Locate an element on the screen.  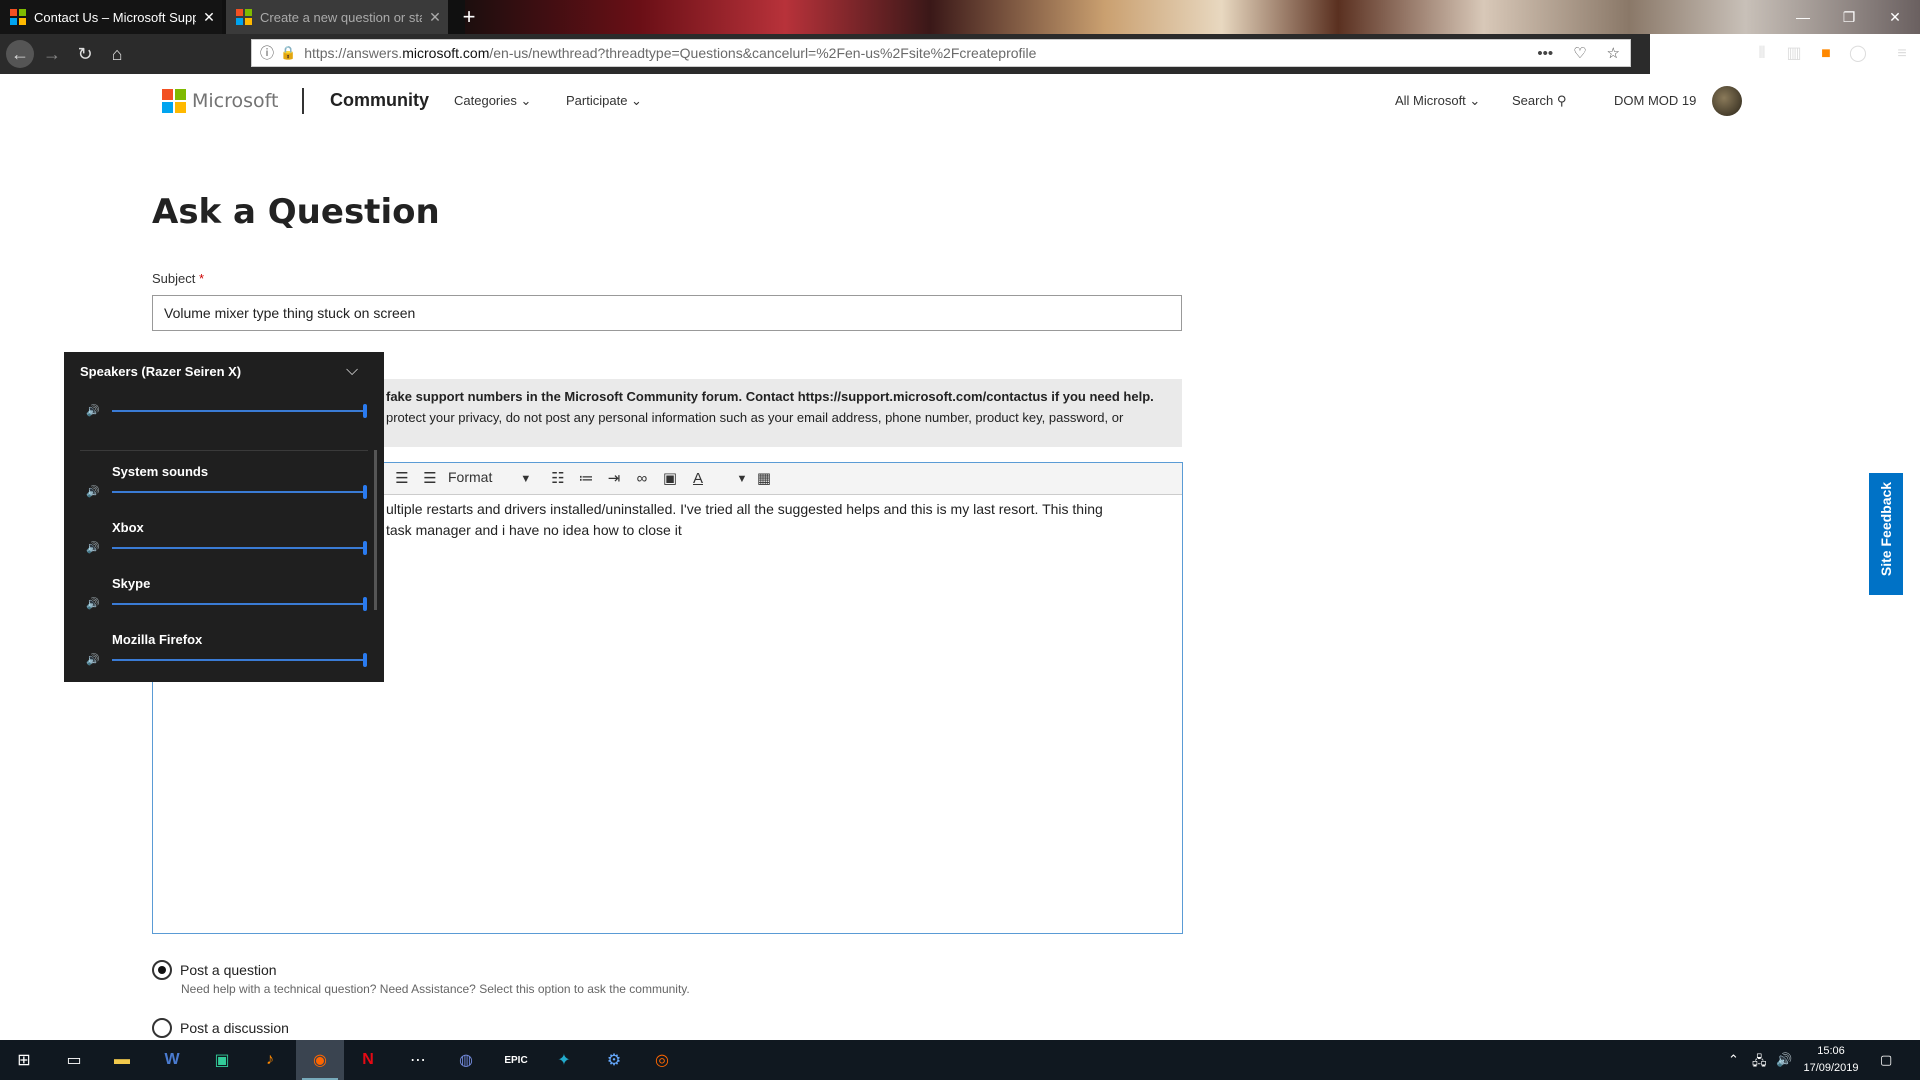
post-question-radio is located at coordinates (162, 970).